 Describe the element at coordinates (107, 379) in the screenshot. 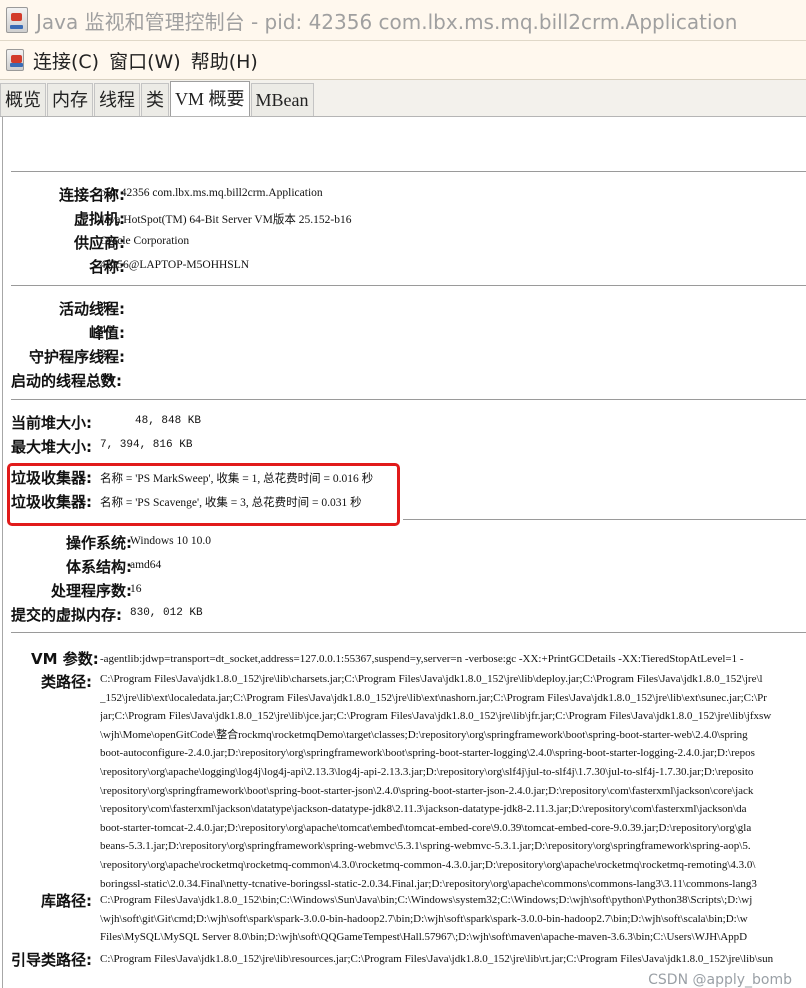

I see `total-threads-value: 63` at that location.